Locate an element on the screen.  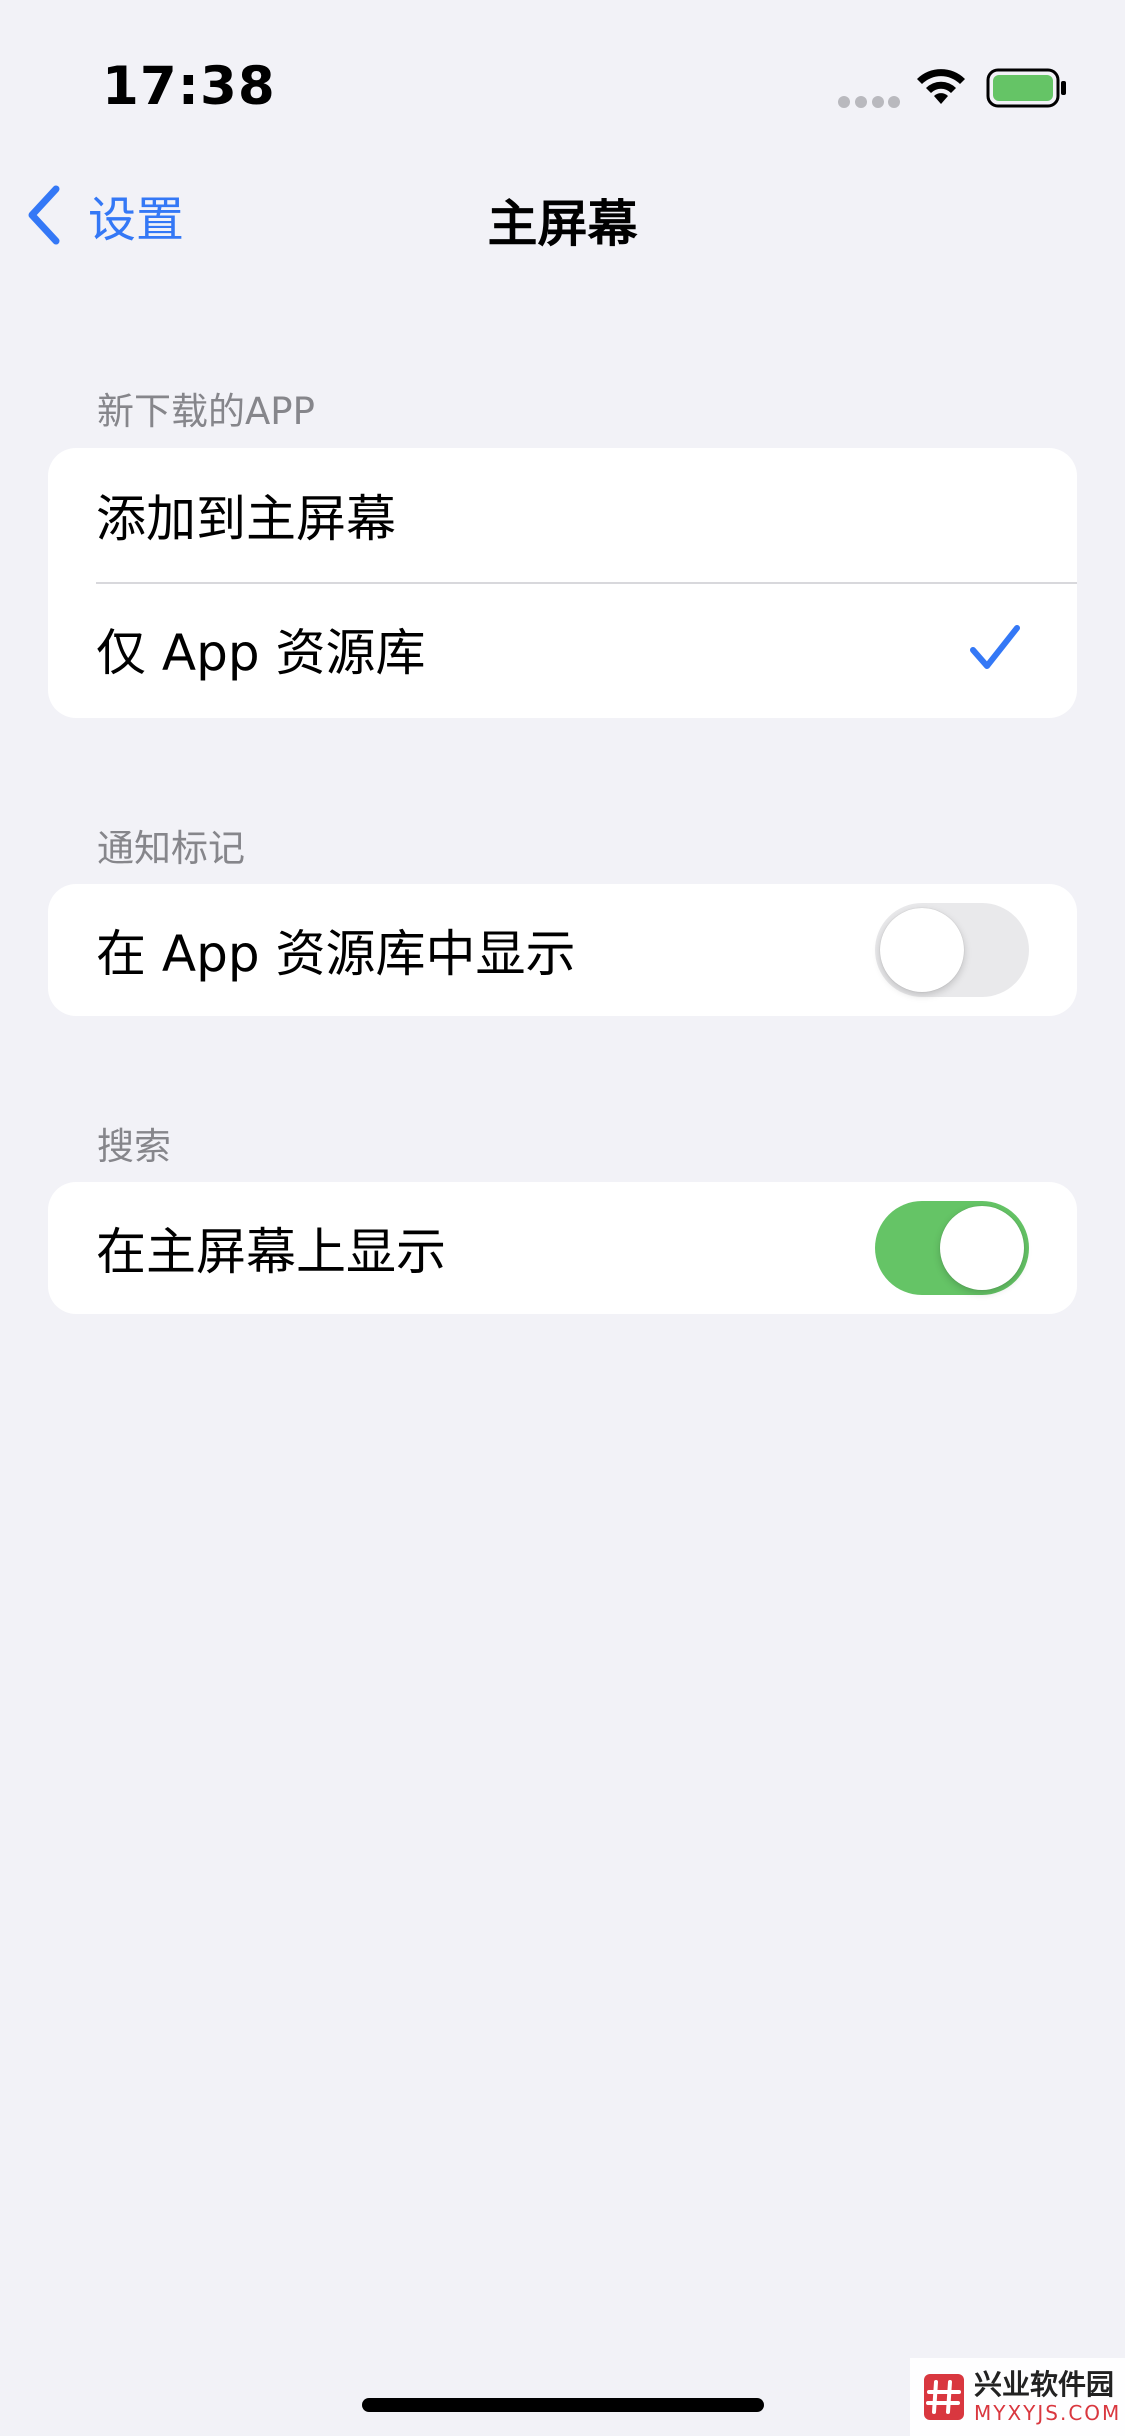
wifi-icon is located at coordinates (941, 86).